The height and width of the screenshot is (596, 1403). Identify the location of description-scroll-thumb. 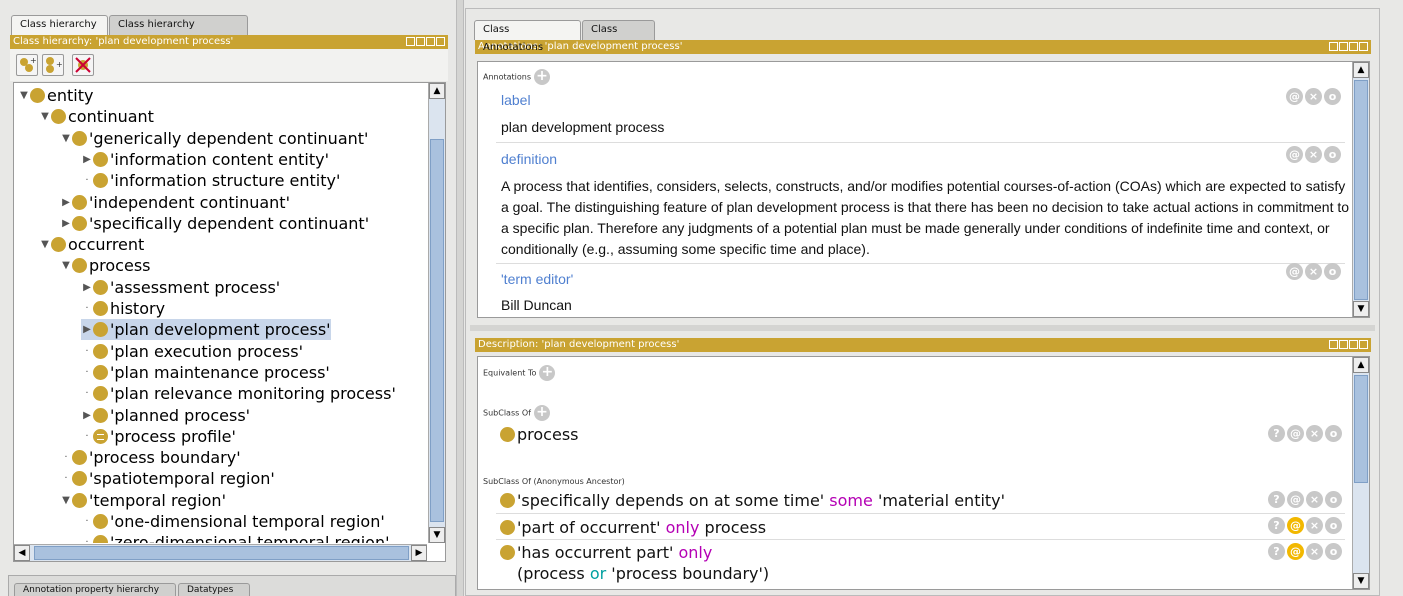
(1361, 429).